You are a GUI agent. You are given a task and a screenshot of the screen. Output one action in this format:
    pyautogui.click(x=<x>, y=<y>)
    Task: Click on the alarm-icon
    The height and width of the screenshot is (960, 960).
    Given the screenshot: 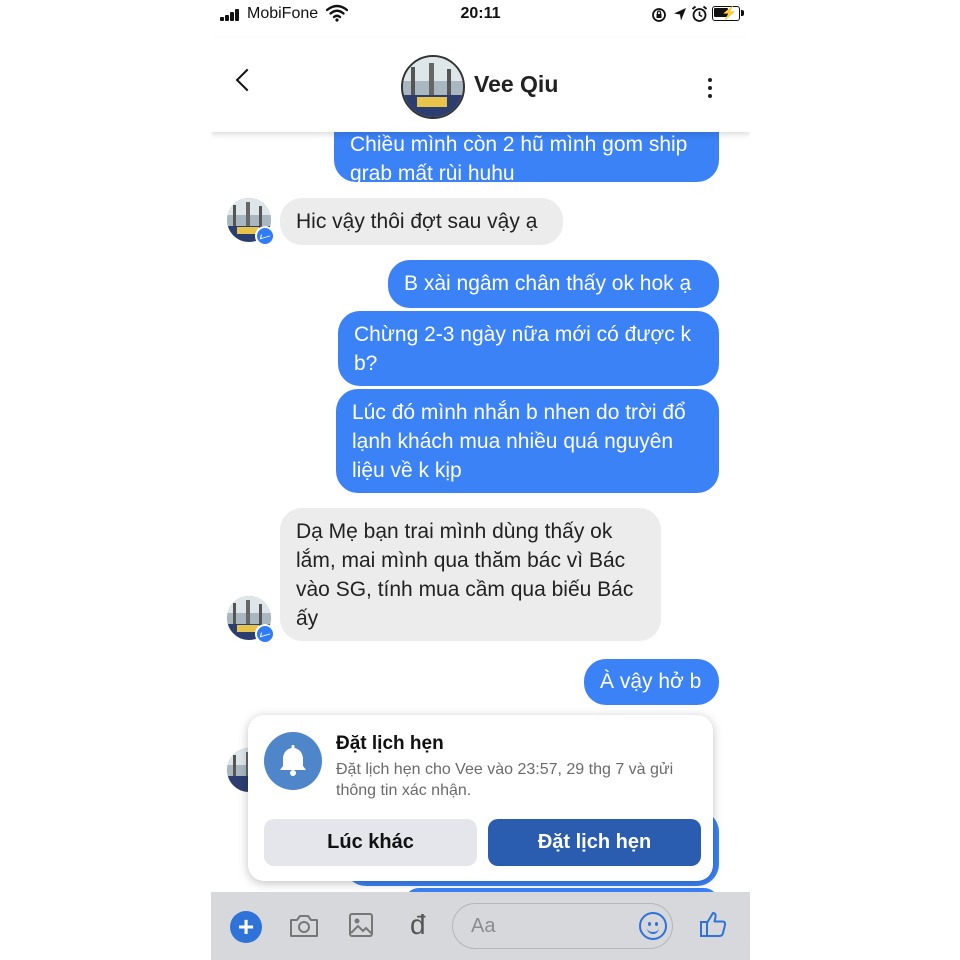 What is the action you would take?
    pyautogui.click(x=699, y=13)
    